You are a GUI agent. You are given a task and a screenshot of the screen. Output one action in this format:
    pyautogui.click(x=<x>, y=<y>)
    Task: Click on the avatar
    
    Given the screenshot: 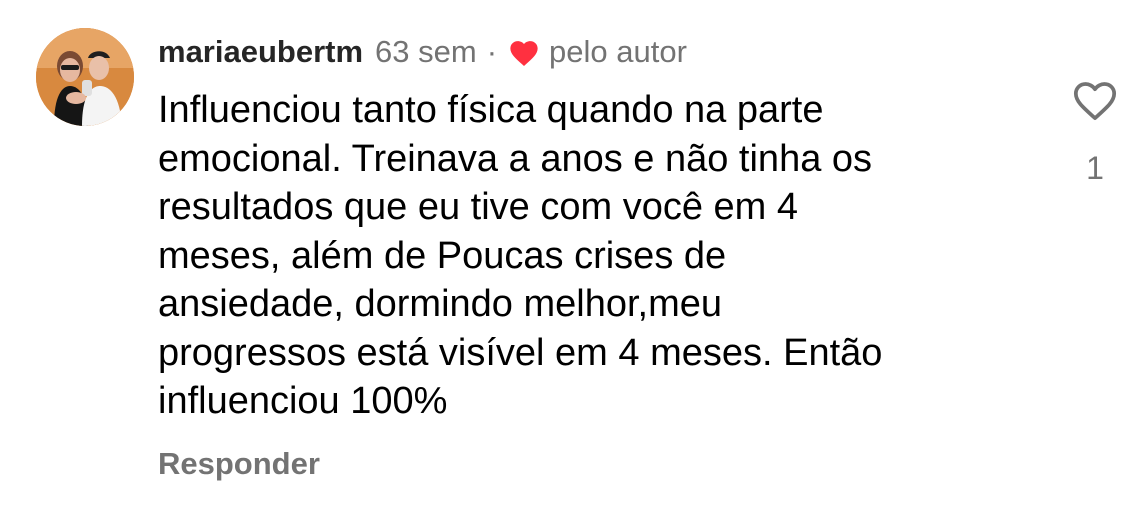 What is the action you would take?
    pyautogui.click(x=85, y=77)
    